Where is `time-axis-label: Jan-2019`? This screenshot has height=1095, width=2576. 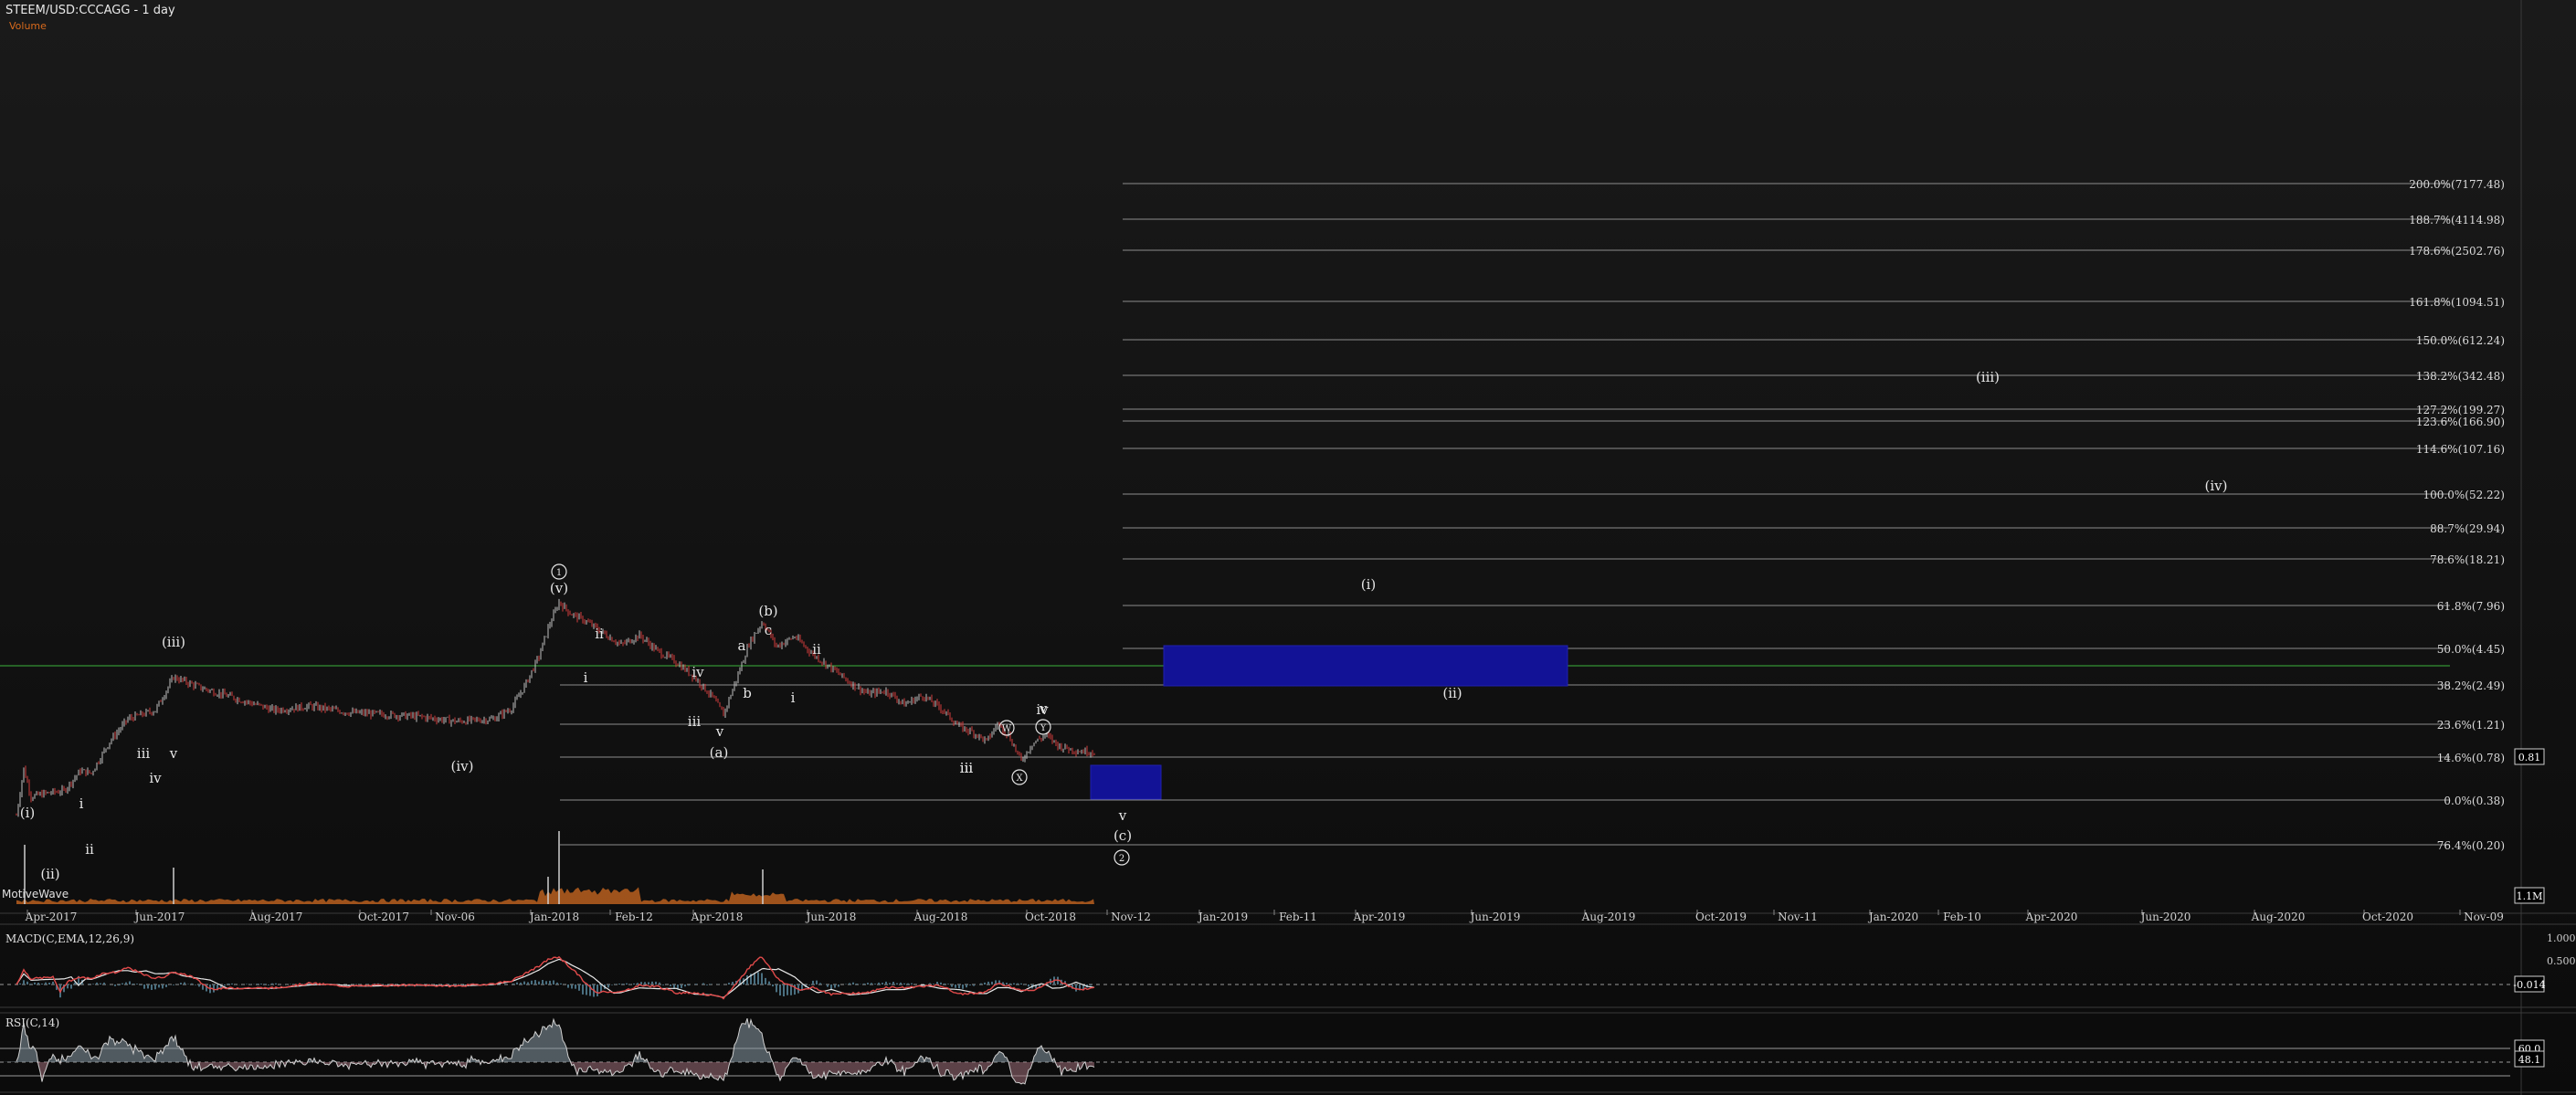
time-axis-label: Jan-2019 is located at coordinates (1222, 917).